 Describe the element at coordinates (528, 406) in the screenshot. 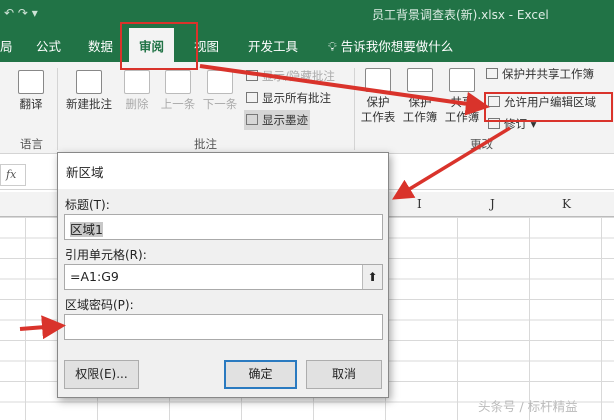

I see `watermark: 头条号 / 标杆精益` at that location.